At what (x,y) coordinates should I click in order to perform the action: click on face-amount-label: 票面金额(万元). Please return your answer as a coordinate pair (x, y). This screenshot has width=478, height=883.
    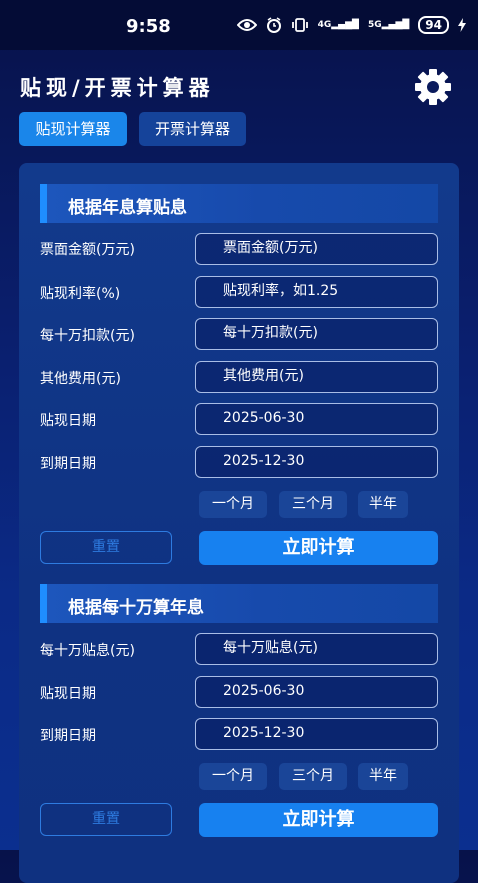
    Looking at the image, I should click on (87, 250).